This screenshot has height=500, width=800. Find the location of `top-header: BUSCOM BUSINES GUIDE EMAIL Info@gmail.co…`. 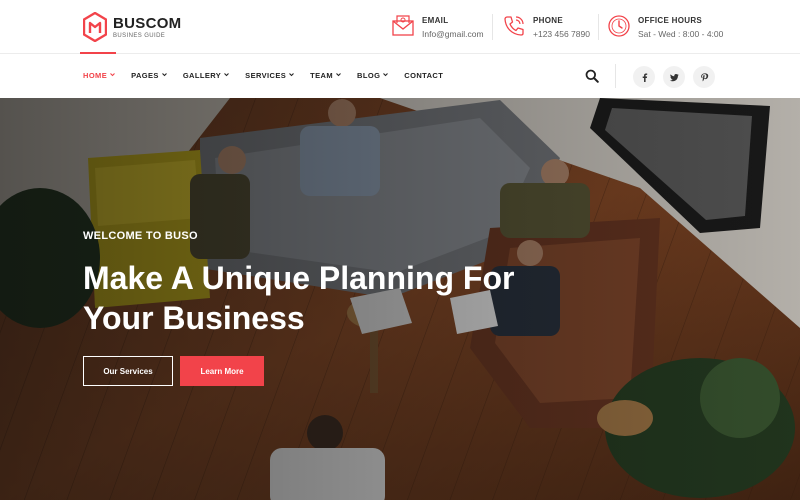

top-header: BUSCOM BUSINES GUIDE EMAIL Info@gmail.co… is located at coordinates (400, 27).